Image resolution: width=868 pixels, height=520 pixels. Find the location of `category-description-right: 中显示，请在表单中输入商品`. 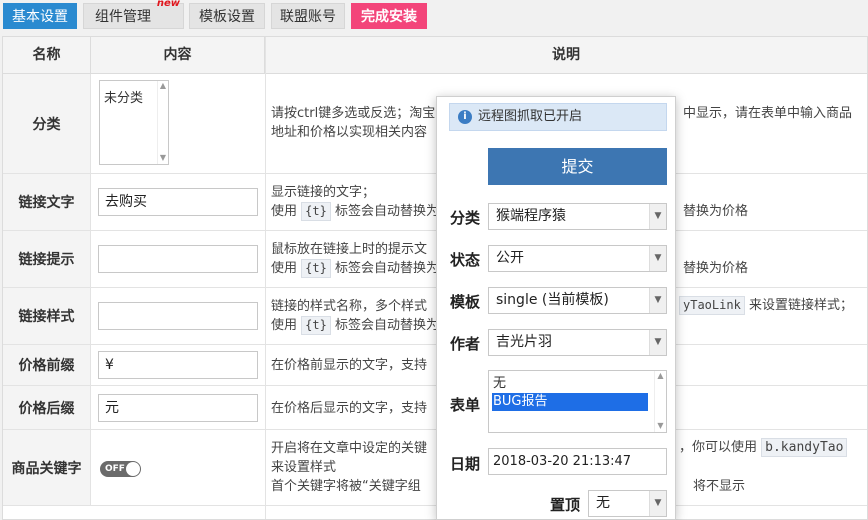

category-description-right: 中显示，请在表单中输入商品 is located at coordinates (768, 113).